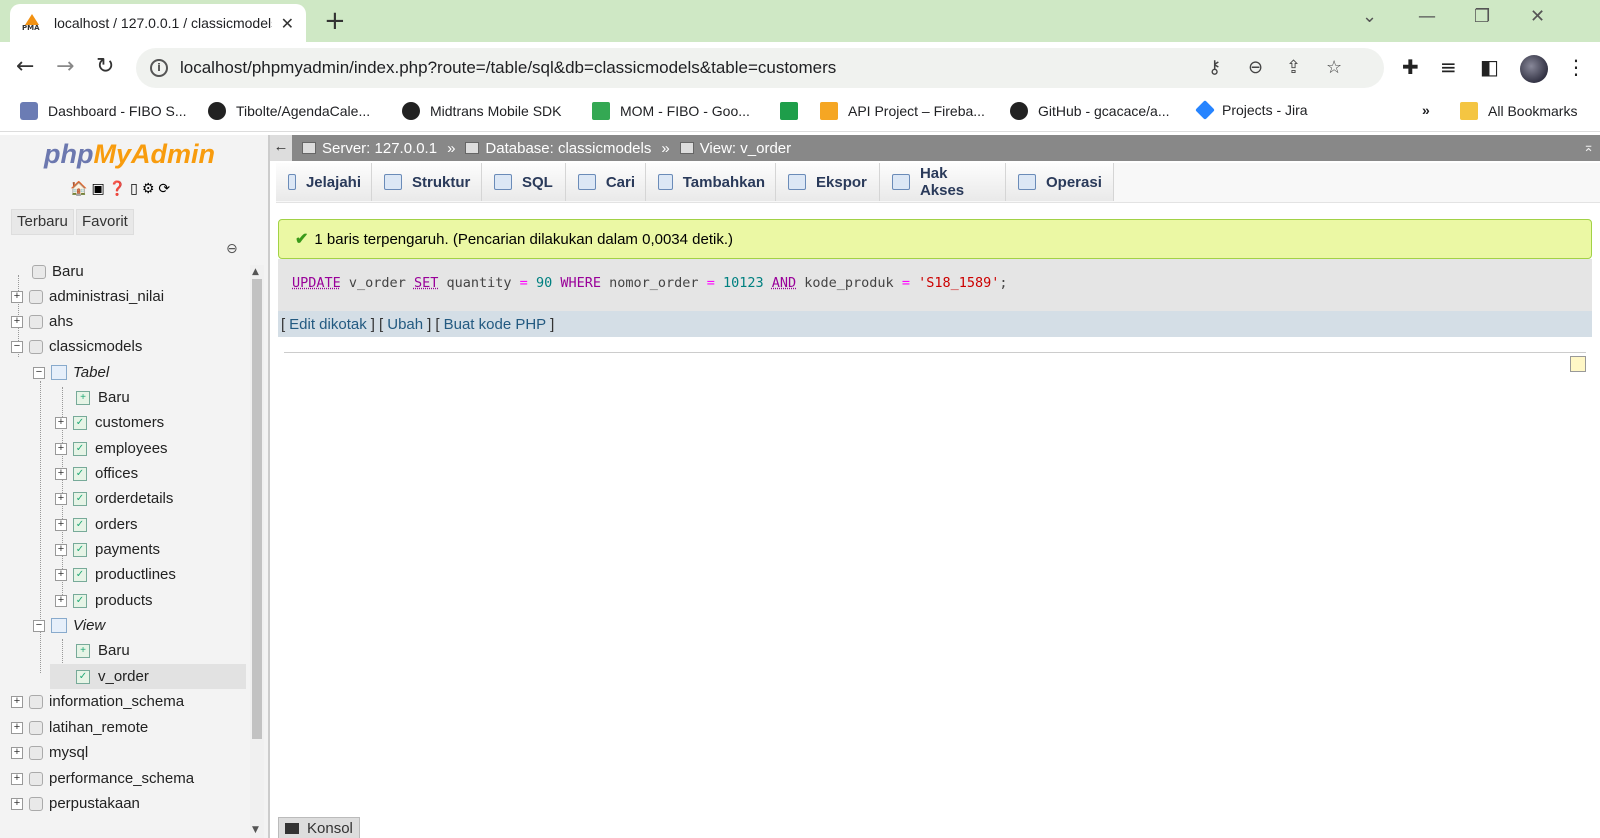  I want to click on bookmark-item: Midtrans Mobile SDK, so click(482, 111).